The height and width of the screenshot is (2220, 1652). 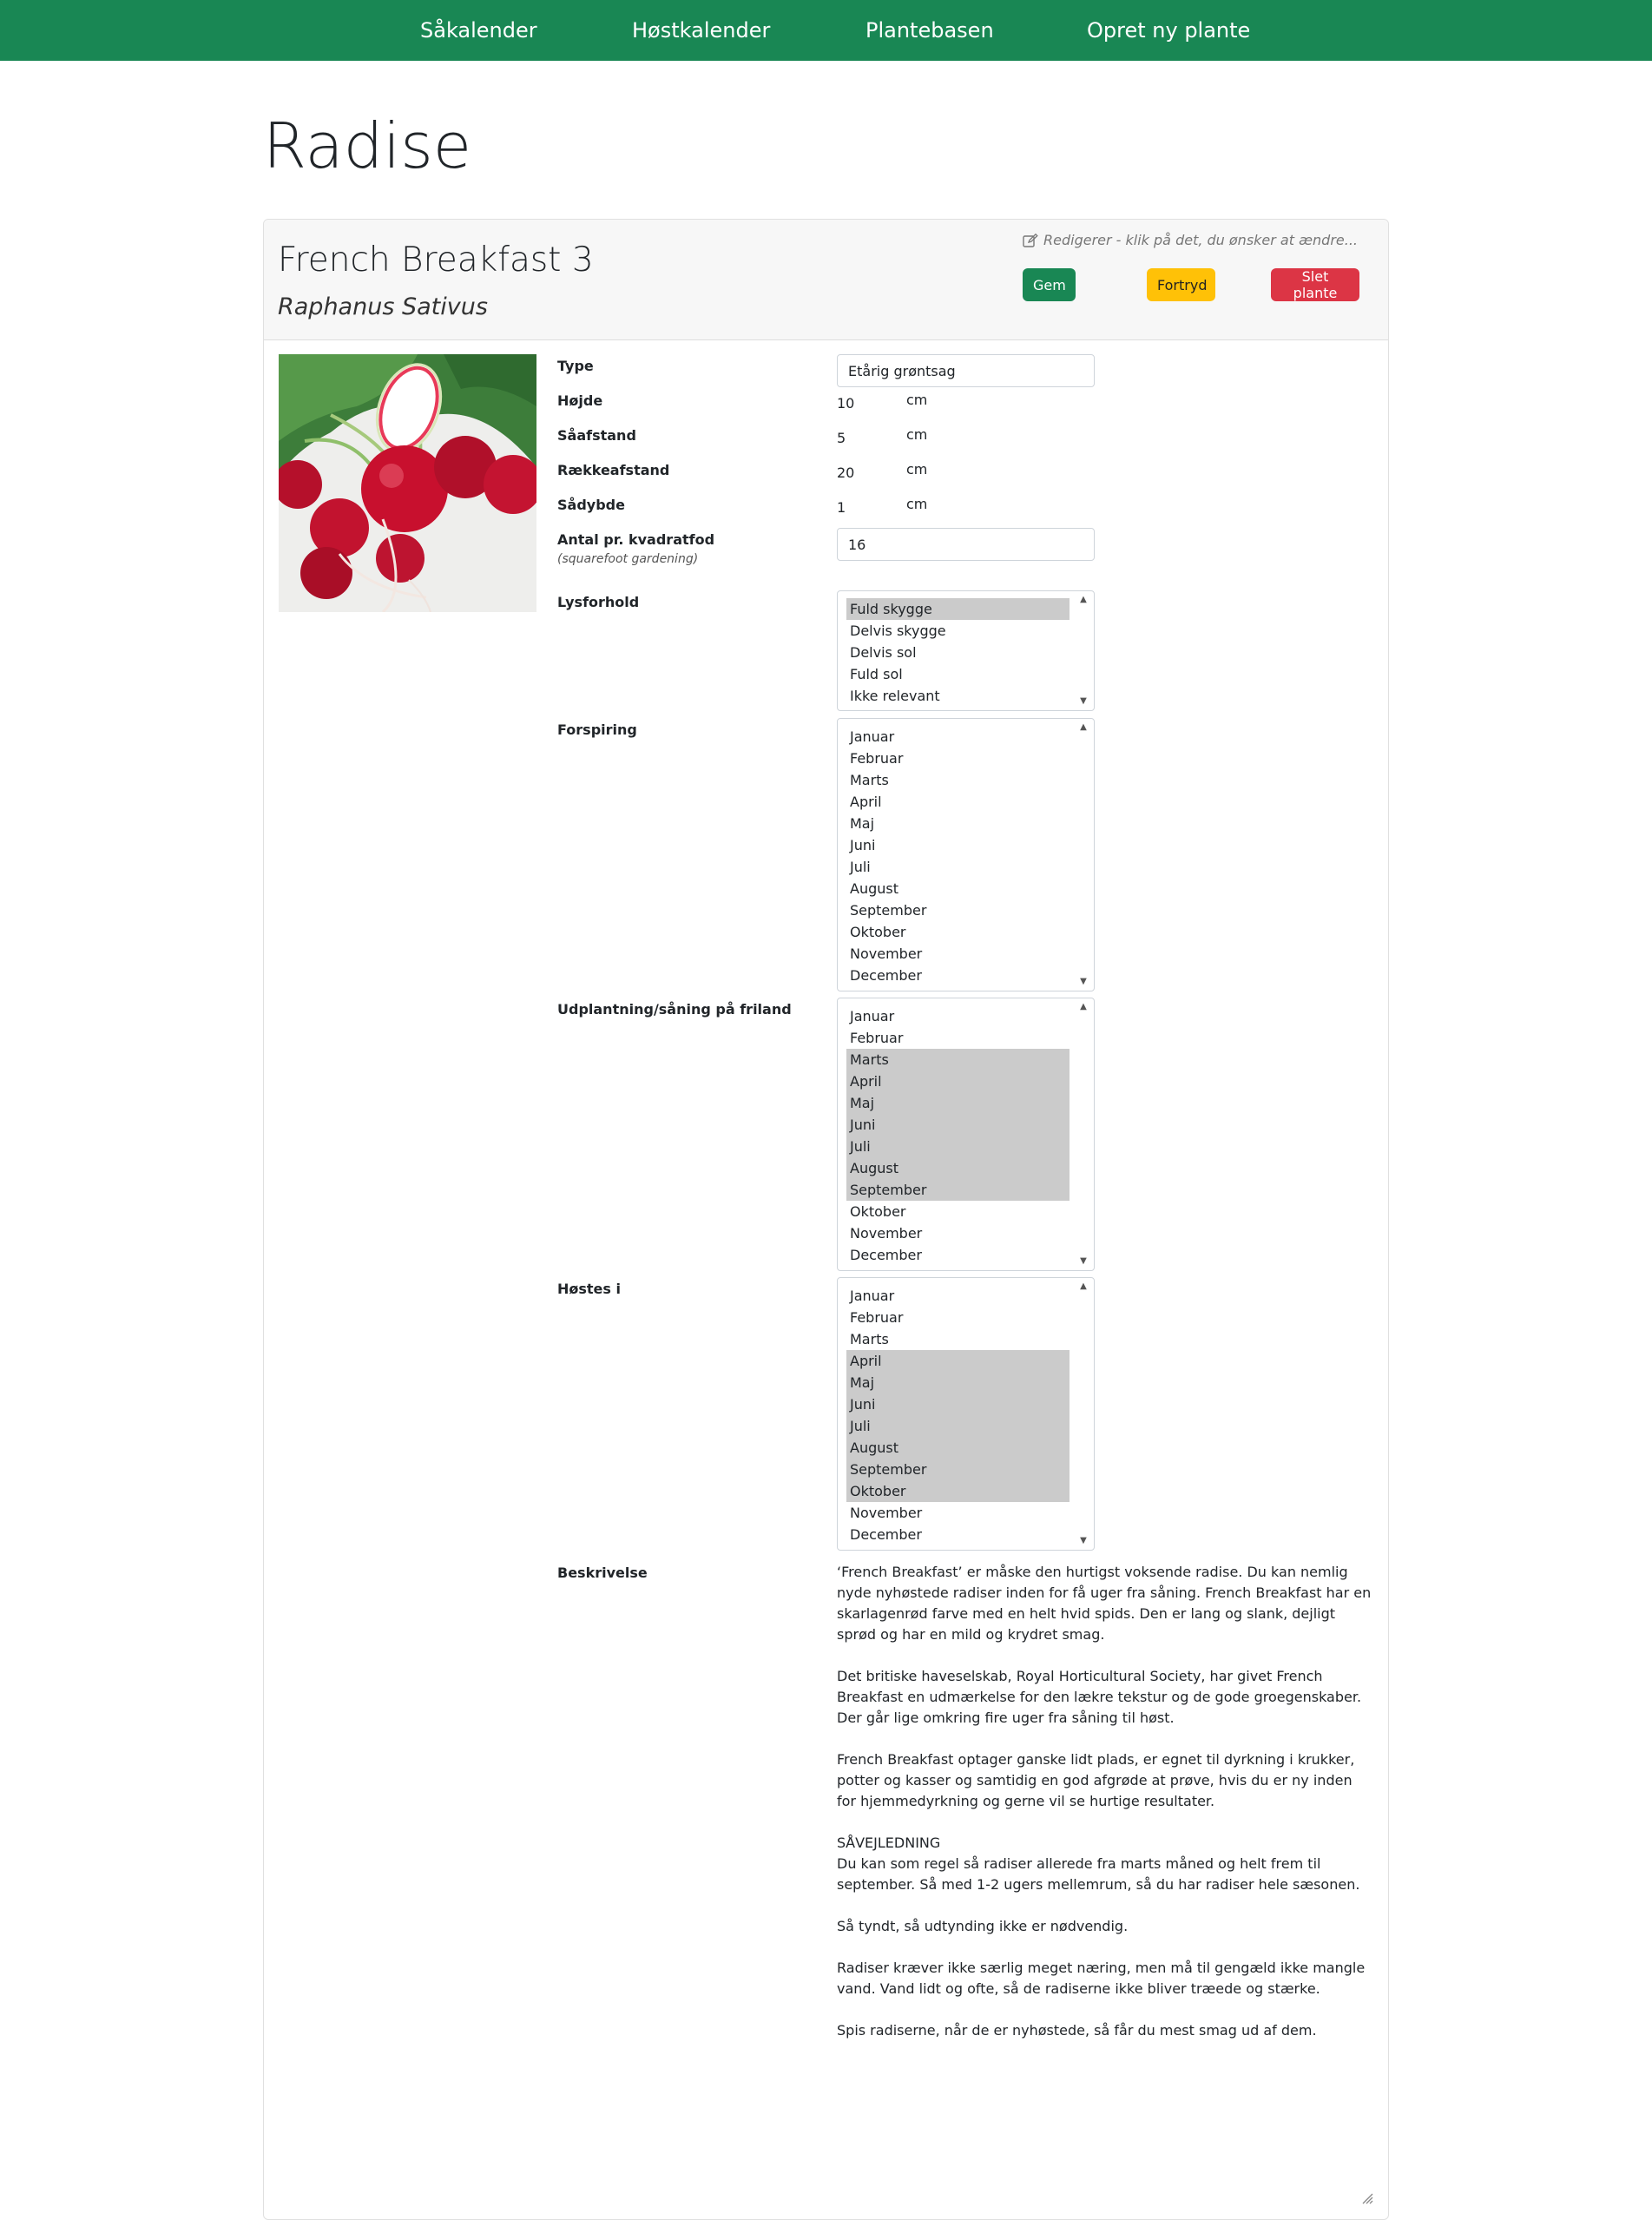 What do you see at coordinates (958, 696) in the screenshot?
I see `select-option: Ikke relevant` at bounding box center [958, 696].